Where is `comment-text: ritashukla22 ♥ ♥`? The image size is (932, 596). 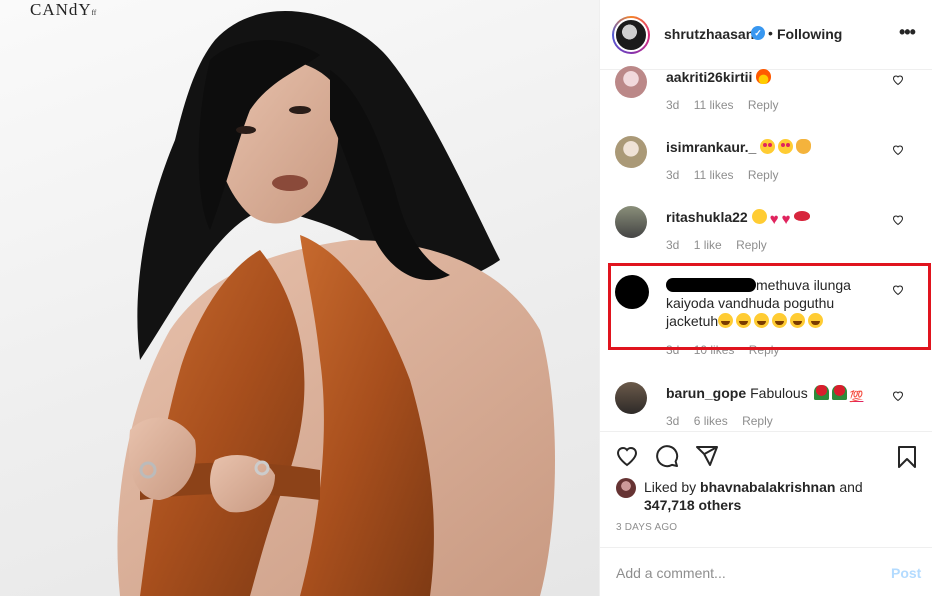
comment-text: ritashukla22 ♥ ♥ is located at coordinates (773, 218).